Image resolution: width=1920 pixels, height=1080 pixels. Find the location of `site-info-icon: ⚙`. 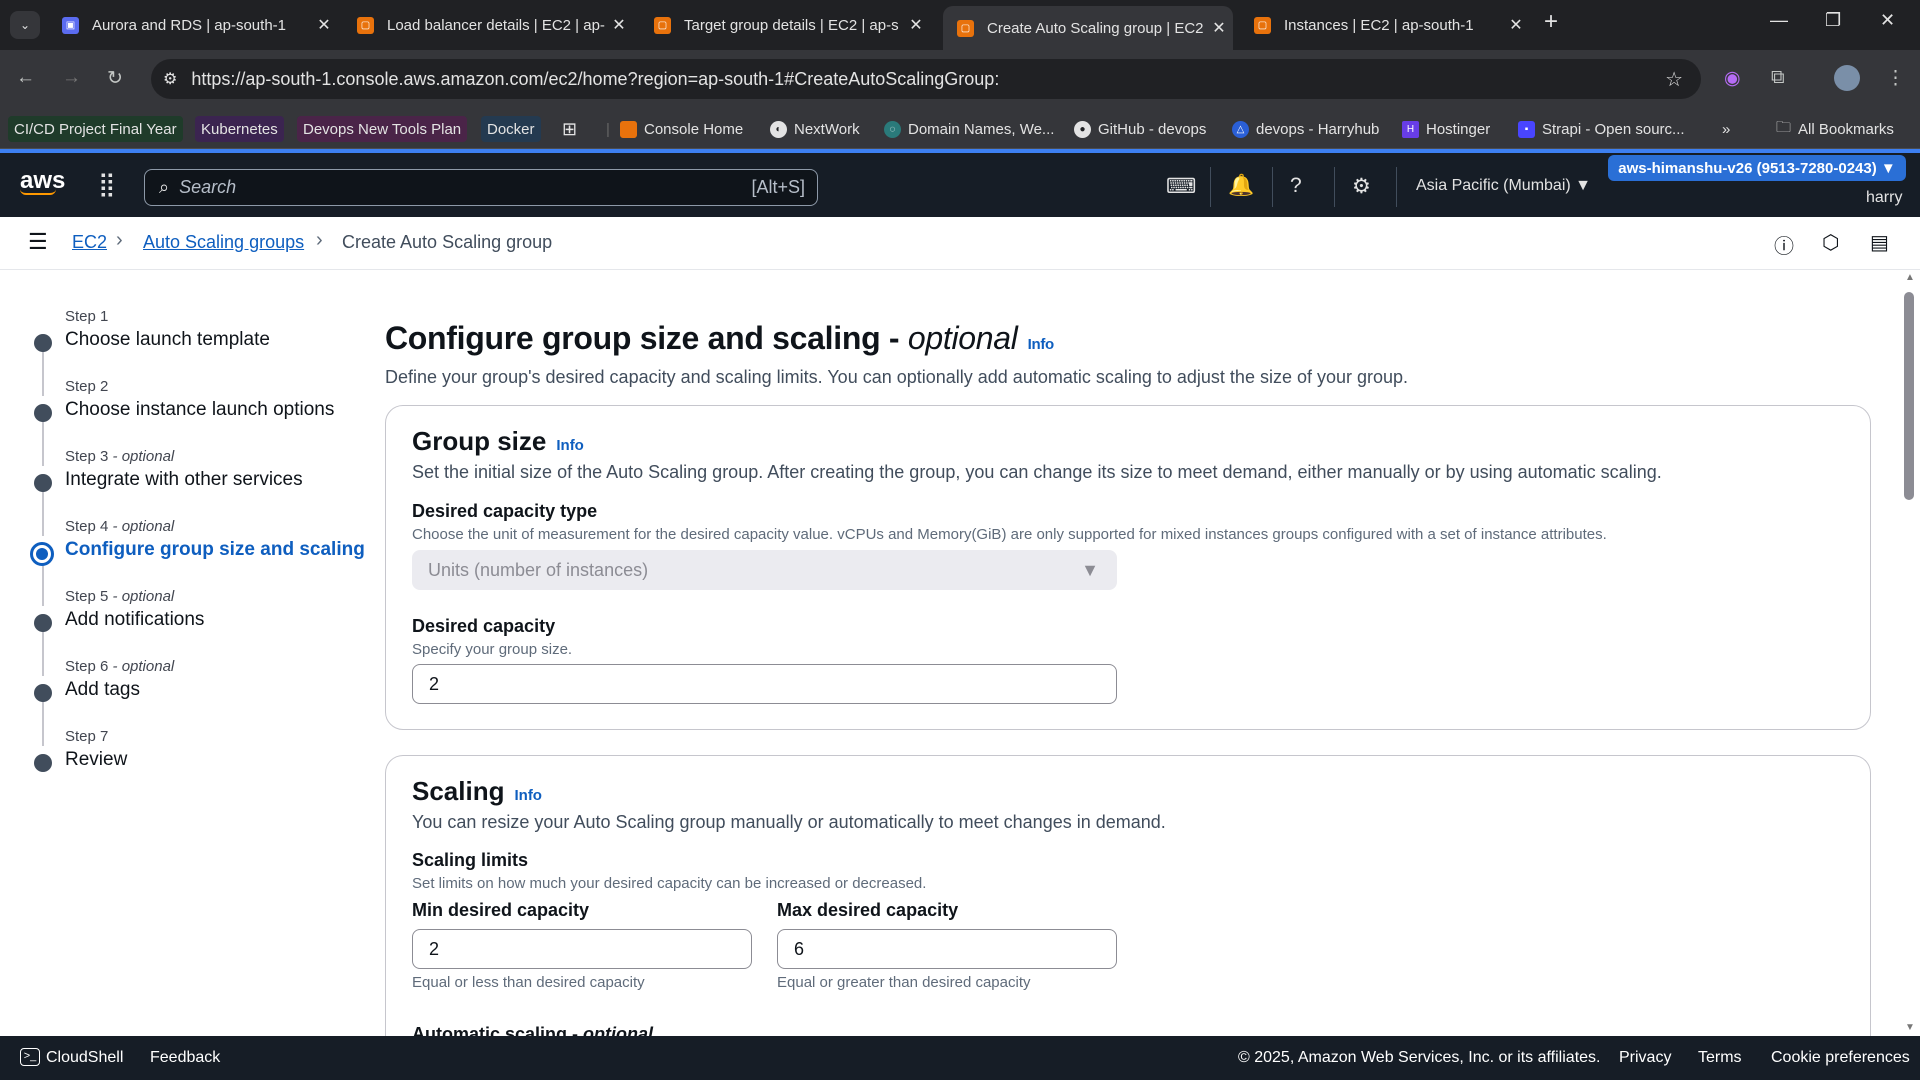

site-info-icon: ⚙ is located at coordinates (170, 79).